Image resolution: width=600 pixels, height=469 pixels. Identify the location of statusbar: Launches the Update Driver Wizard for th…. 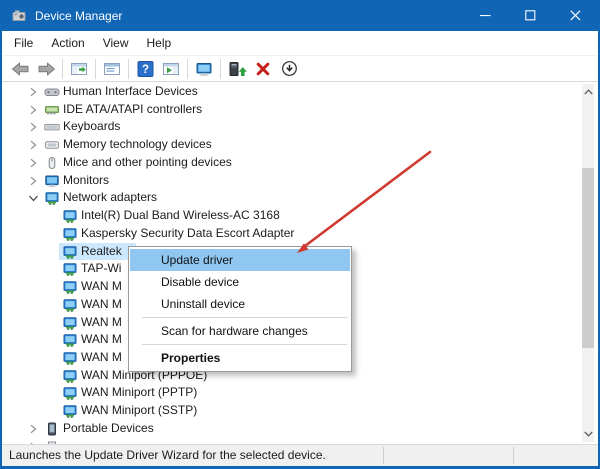
(300, 455).